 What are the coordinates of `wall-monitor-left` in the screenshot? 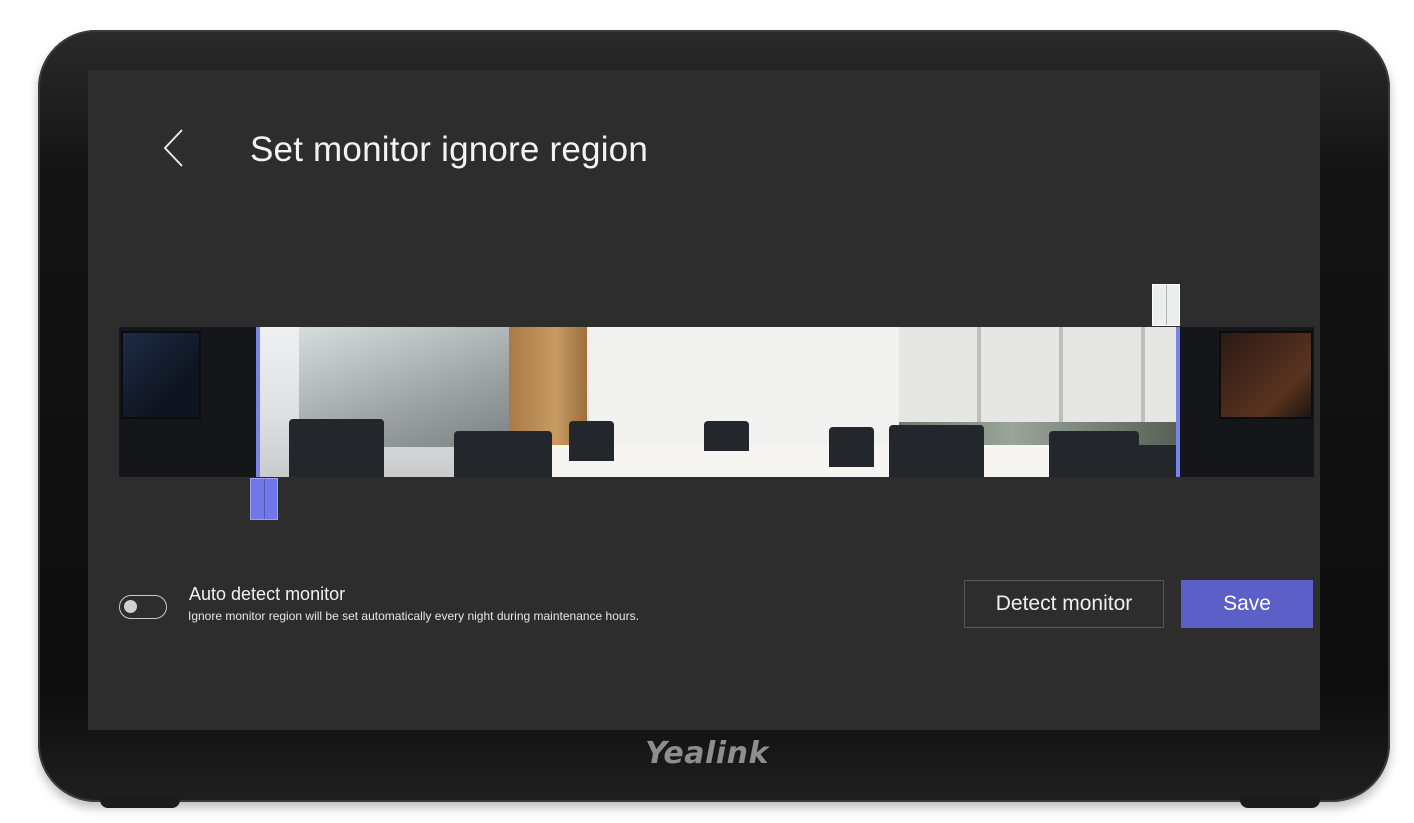 It's located at (161, 375).